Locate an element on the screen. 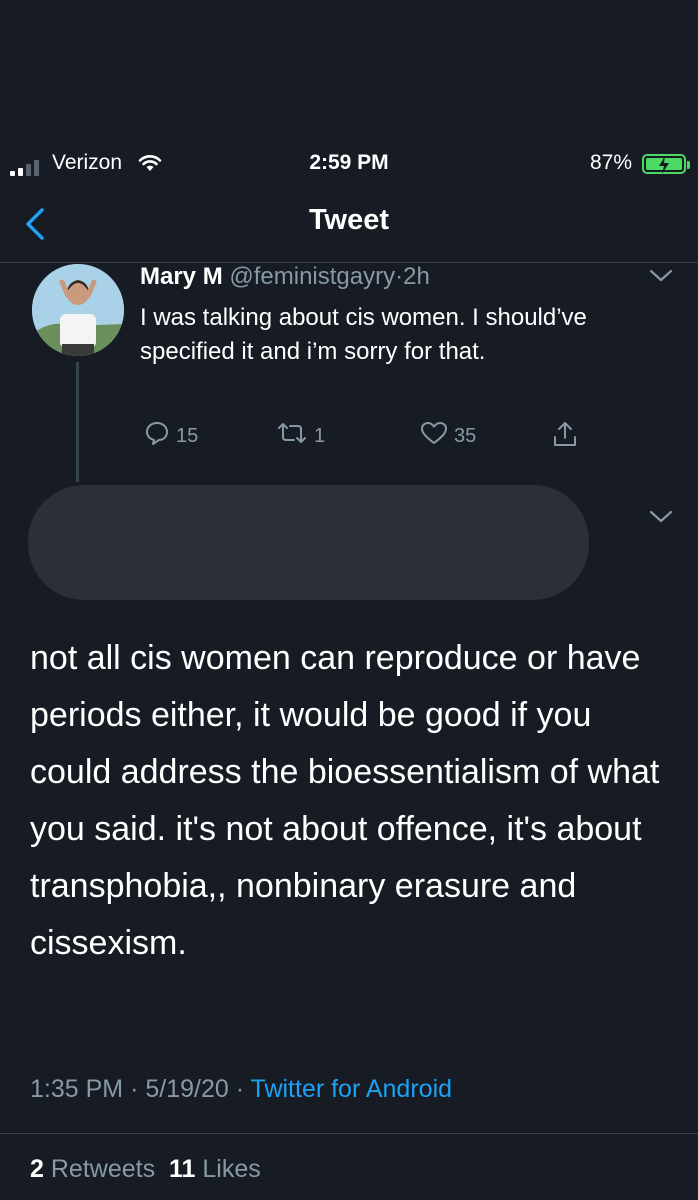 The width and height of the screenshot is (698, 1200). retweets-stat: 2 Retweets is located at coordinates (92, 1169).